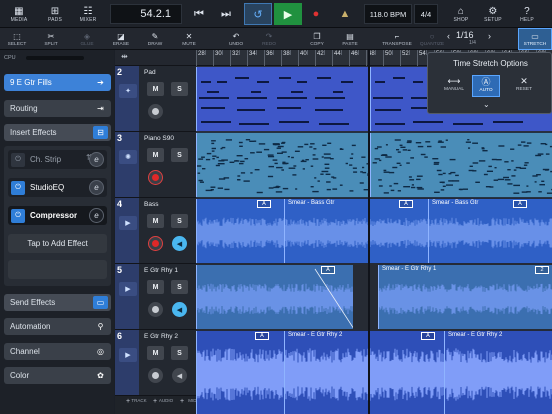  I want to click on effect-slot-2: ⏻ StudioEQ e, so click(57, 187).